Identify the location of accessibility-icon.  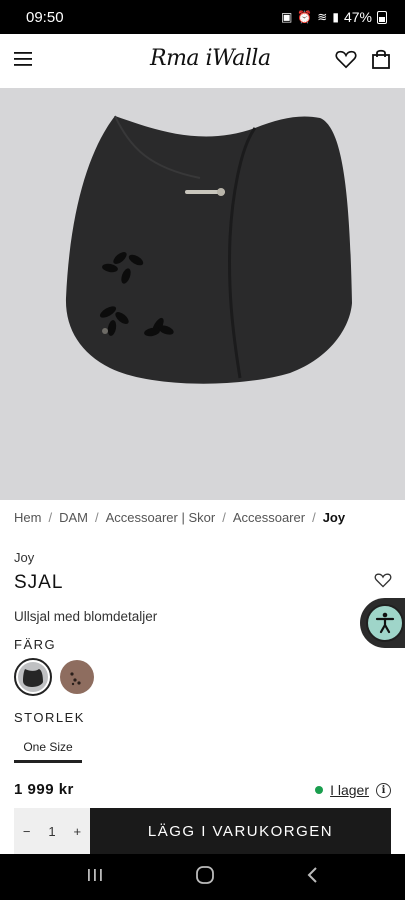
(385, 623).